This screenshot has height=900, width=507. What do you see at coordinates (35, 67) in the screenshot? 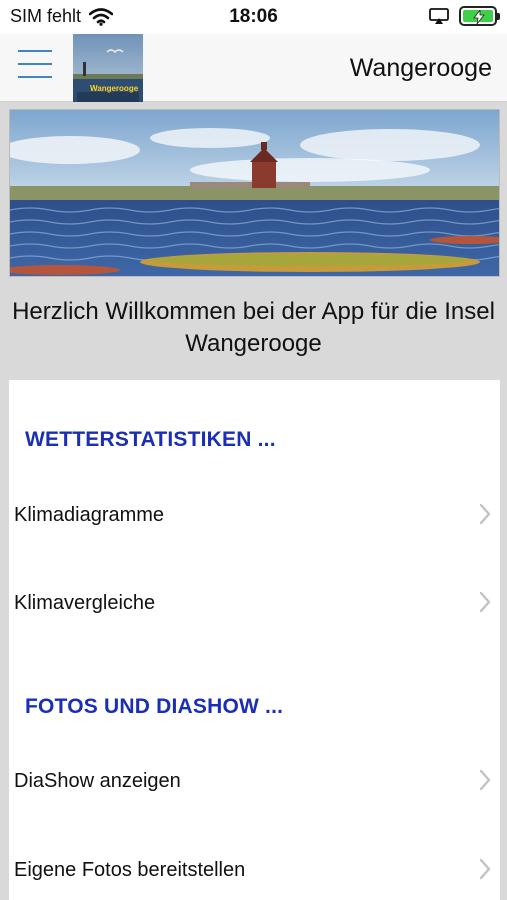
I see `hamburger-menu-icon` at bounding box center [35, 67].